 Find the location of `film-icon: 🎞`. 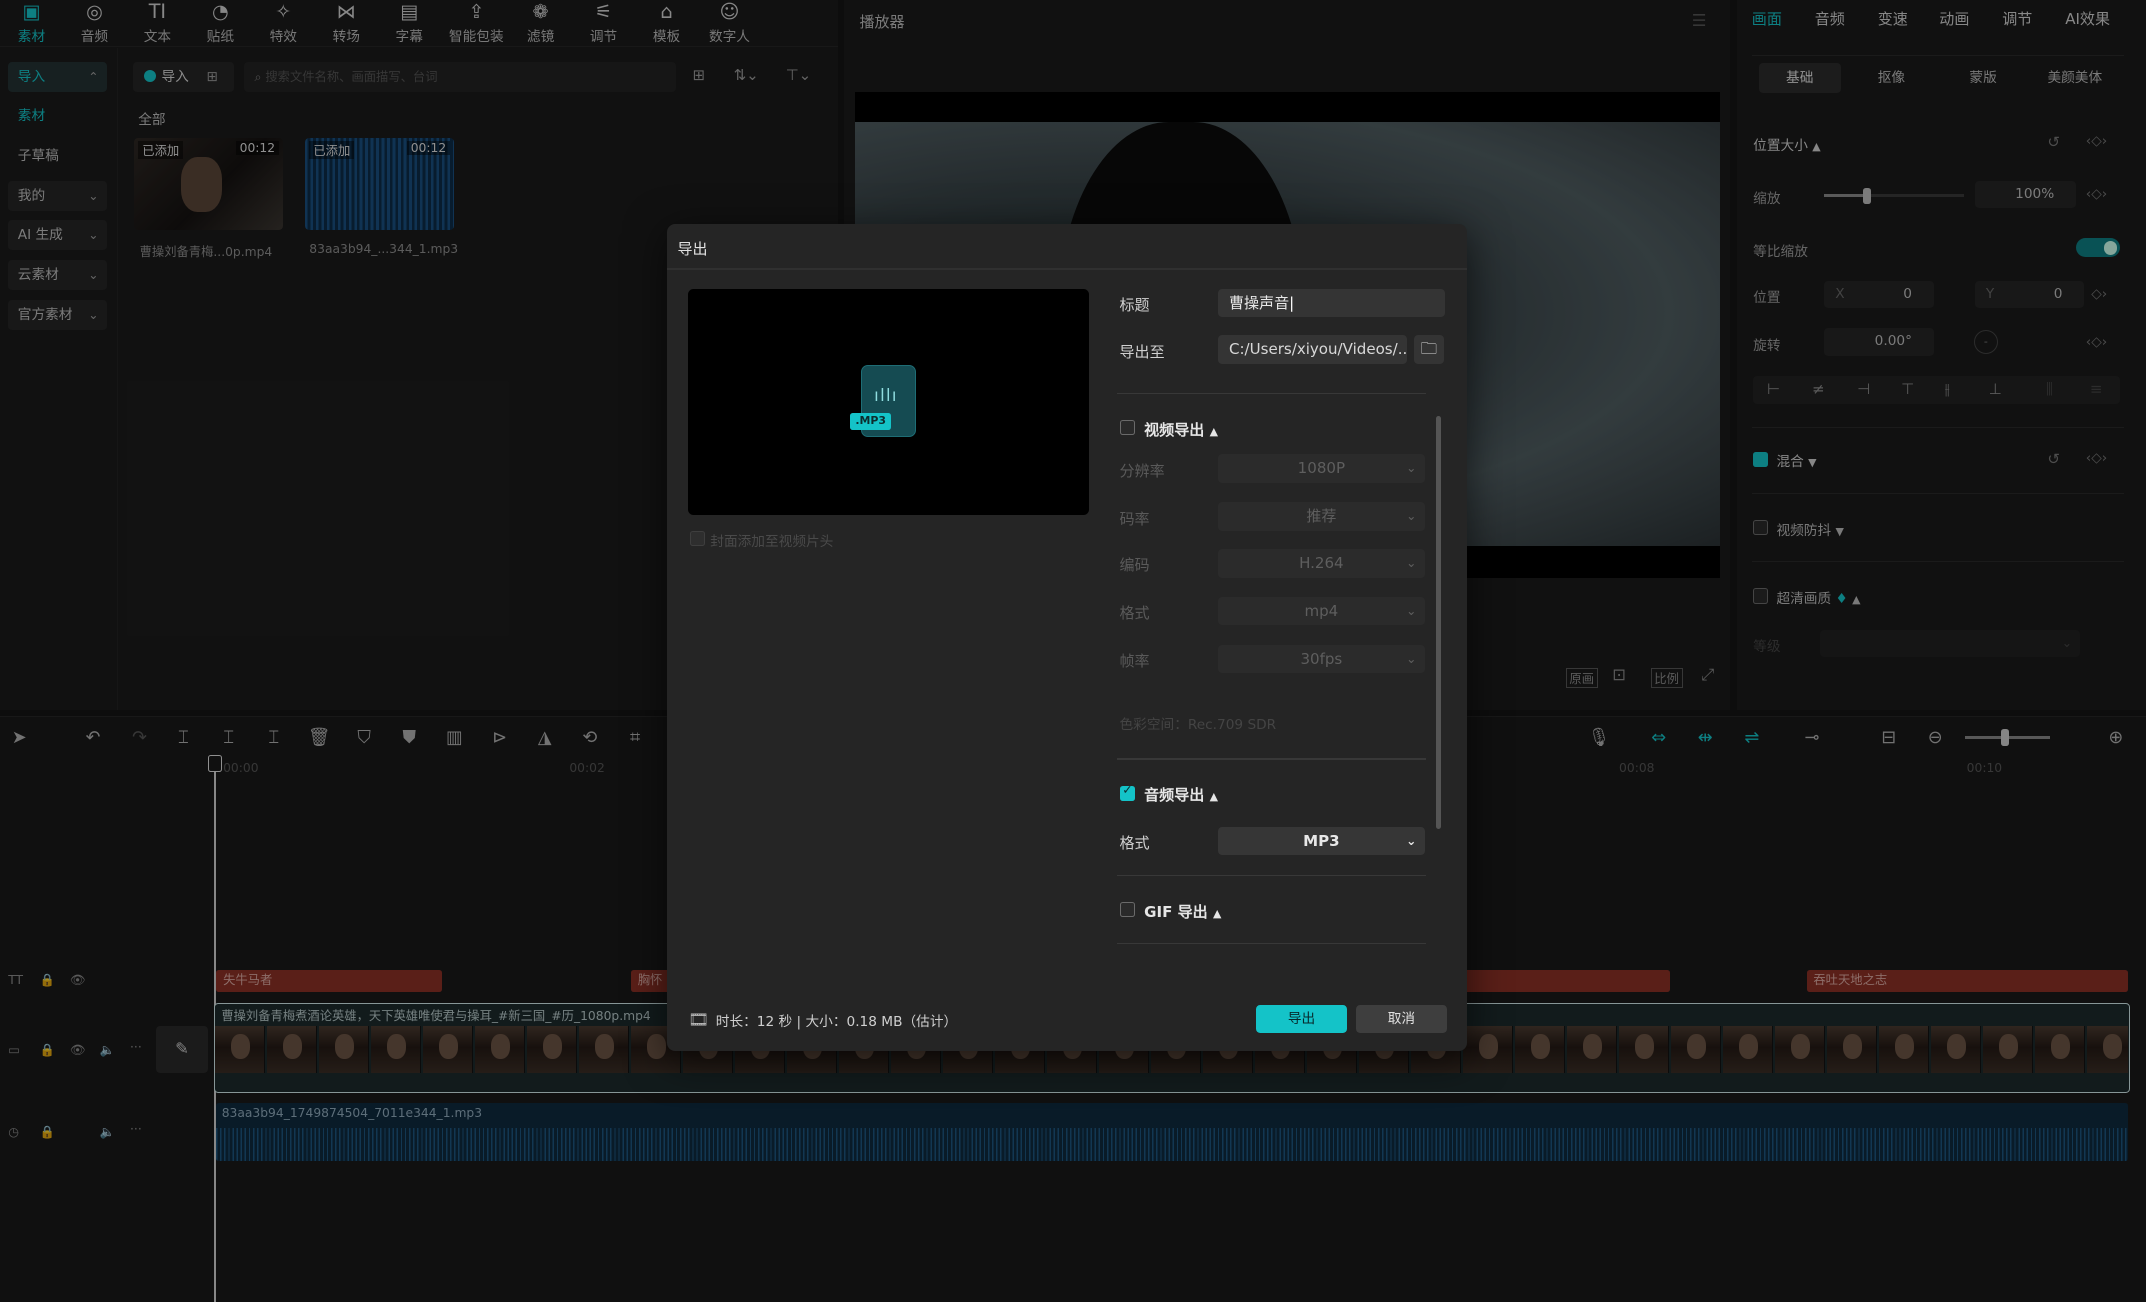

film-icon: 🎞 is located at coordinates (699, 1019).